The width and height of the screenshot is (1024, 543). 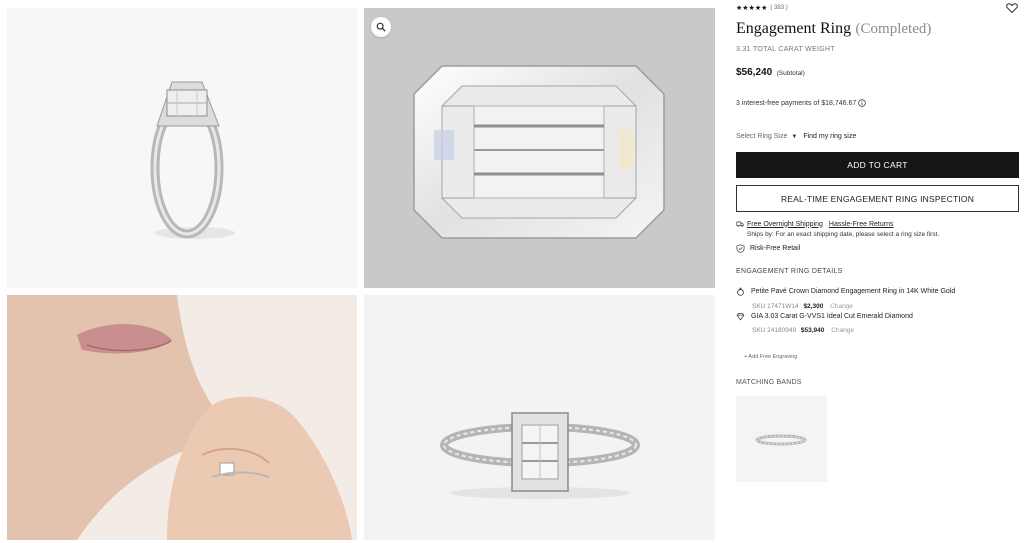 I want to click on chevron-down-icon: ▼, so click(x=794, y=137).